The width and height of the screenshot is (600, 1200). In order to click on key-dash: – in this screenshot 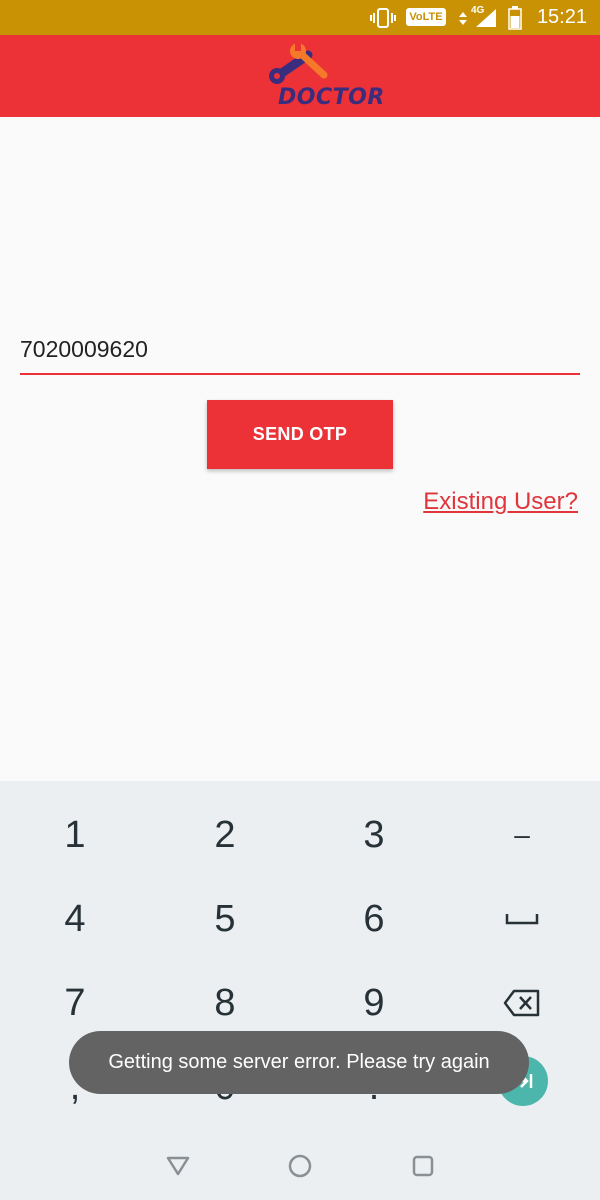, I will do `click(522, 835)`.